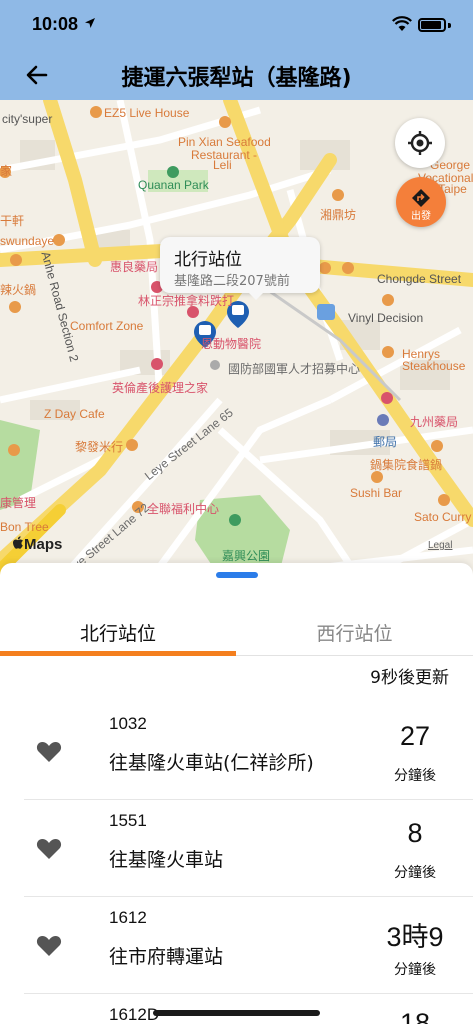 Image resolution: width=473 pixels, height=1024 pixels. What do you see at coordinates (18, 503) in the screenshot?
I see `map-label-kang: 康管理` at bounding box center [18, 503].